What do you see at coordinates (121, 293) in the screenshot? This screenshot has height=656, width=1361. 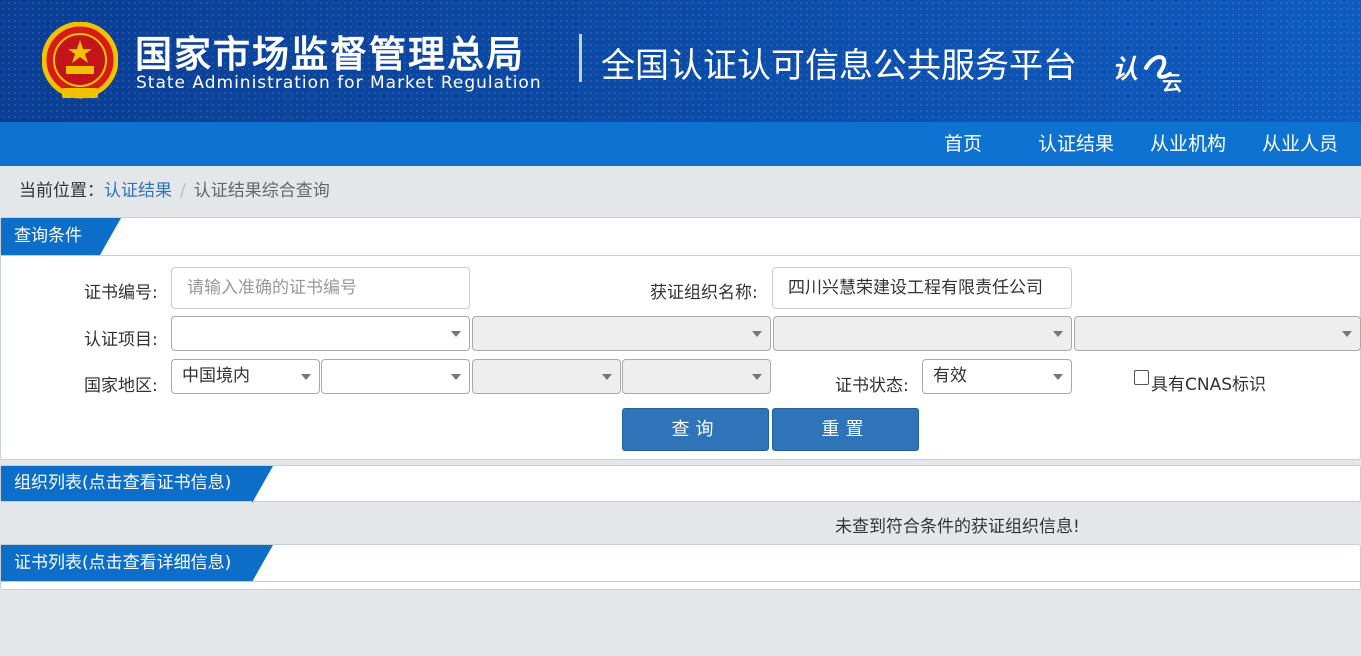 I see `cert-no-label: 证书编号:` at bounding box center [121, 293].